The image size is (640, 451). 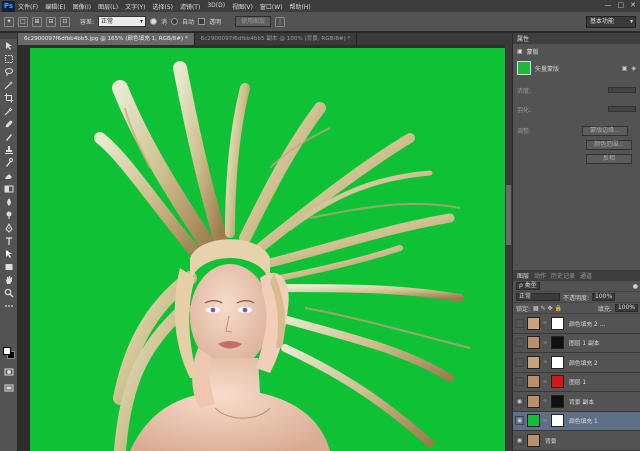 What do you see at coordinates (9, 253) in the screenshot?
I see `path-selection-tool-icon` at bounding box center [9, 253].